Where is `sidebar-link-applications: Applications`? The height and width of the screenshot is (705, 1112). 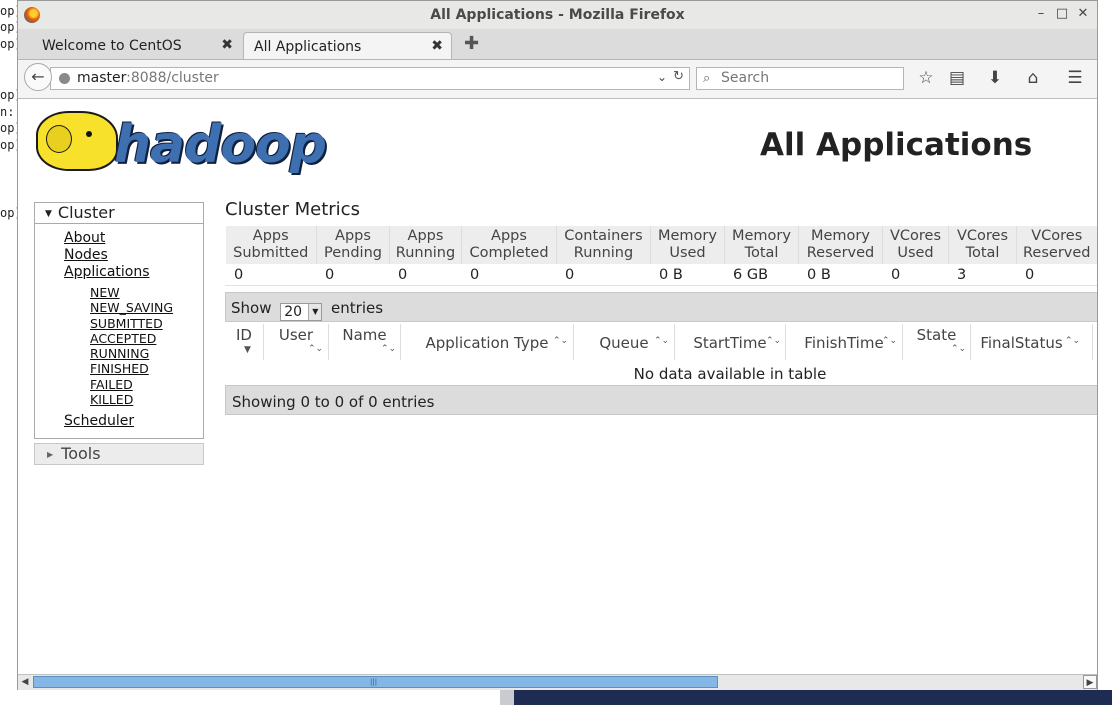
sidebar-link-applications: Applications is located at coordinates (133, 272).